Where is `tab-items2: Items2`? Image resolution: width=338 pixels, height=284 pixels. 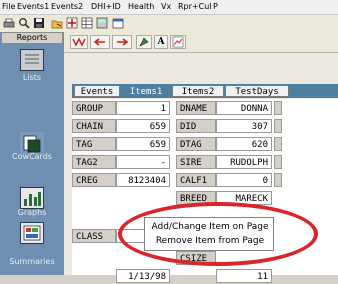 tab-items2: Items2 is located at coordinates (198, 91).